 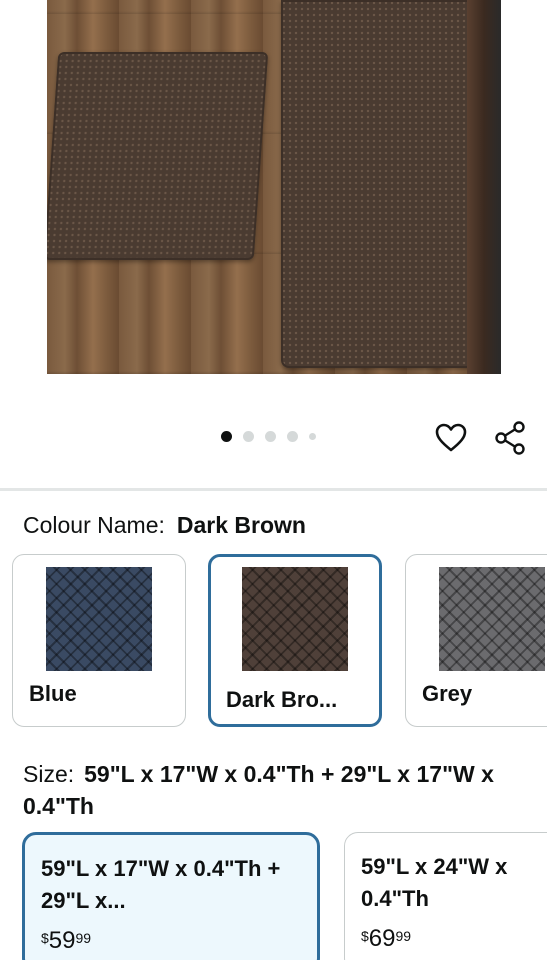 I want to click on section-divider, so click(x=273, y=489).